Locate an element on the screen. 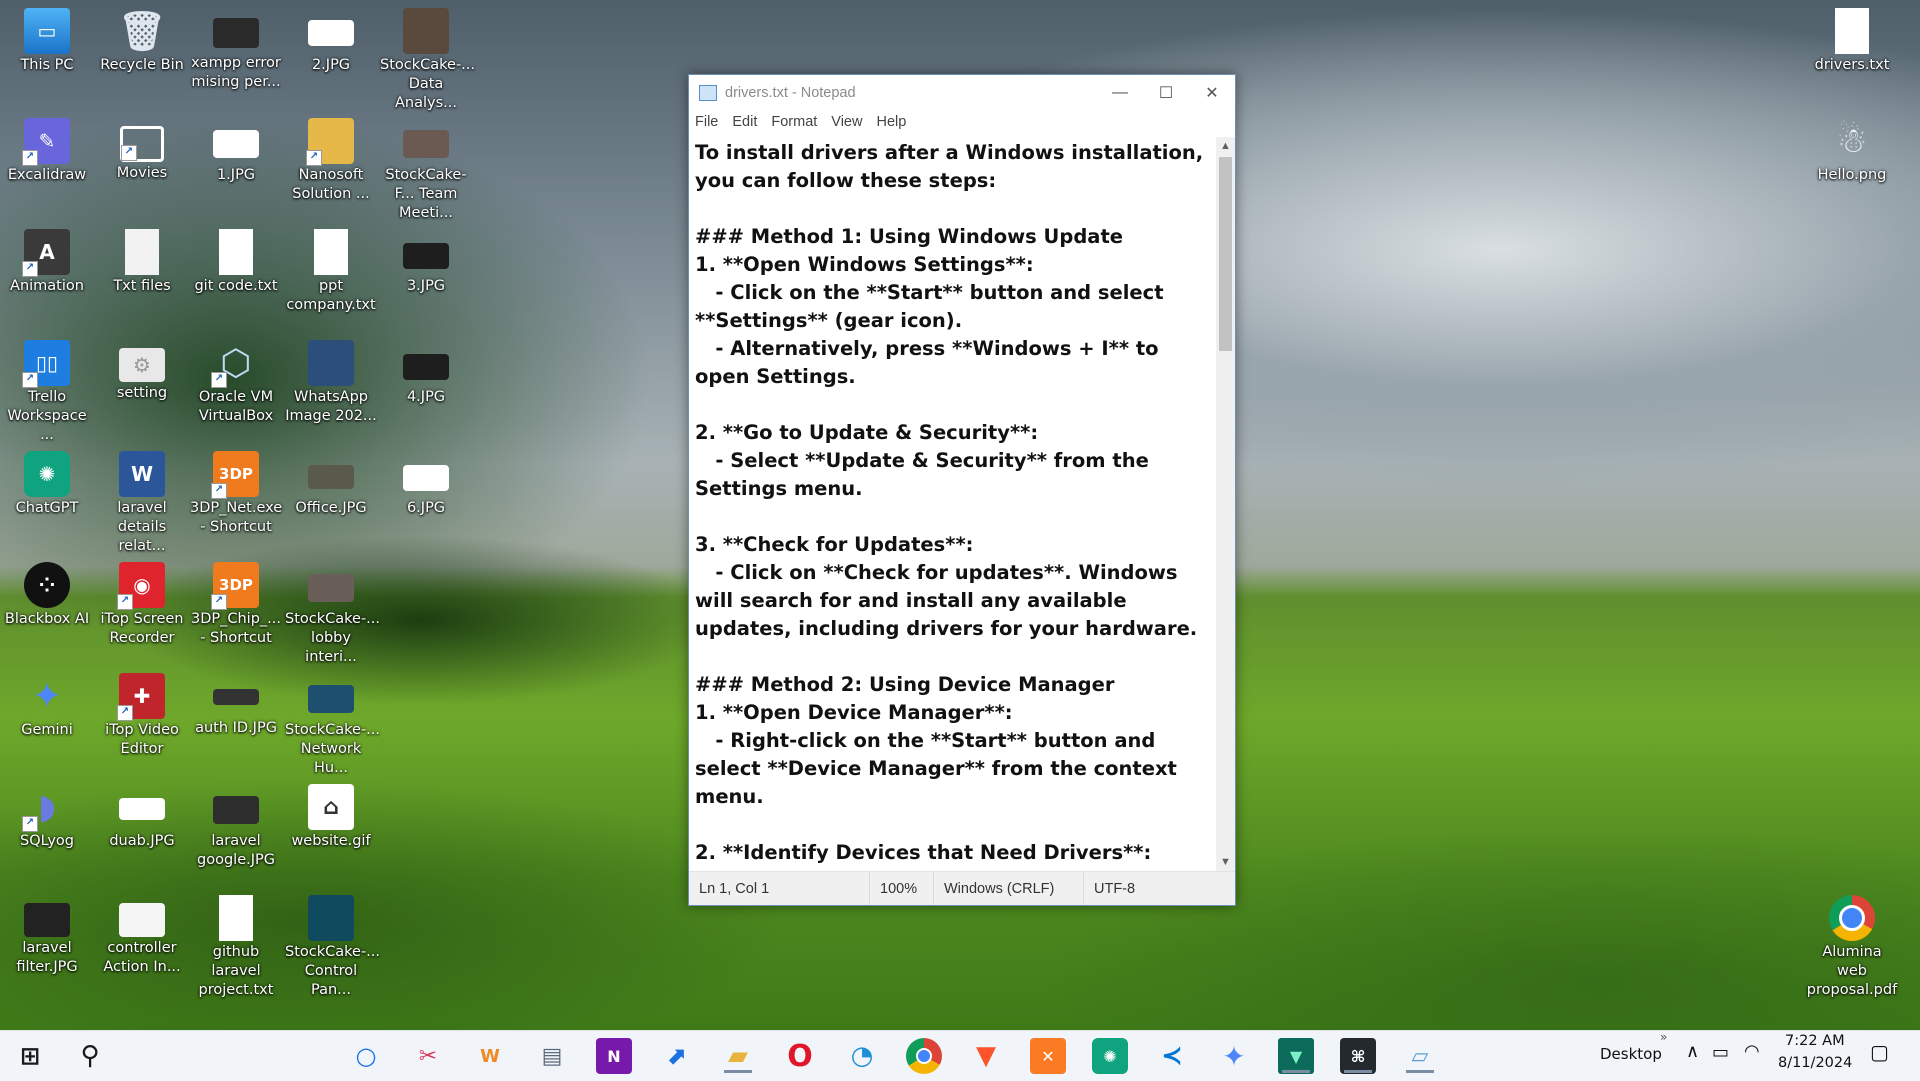  desktop-icon-itop-video: ✚ ↗ iTop Video Editor is located at coordinates (142, 716).